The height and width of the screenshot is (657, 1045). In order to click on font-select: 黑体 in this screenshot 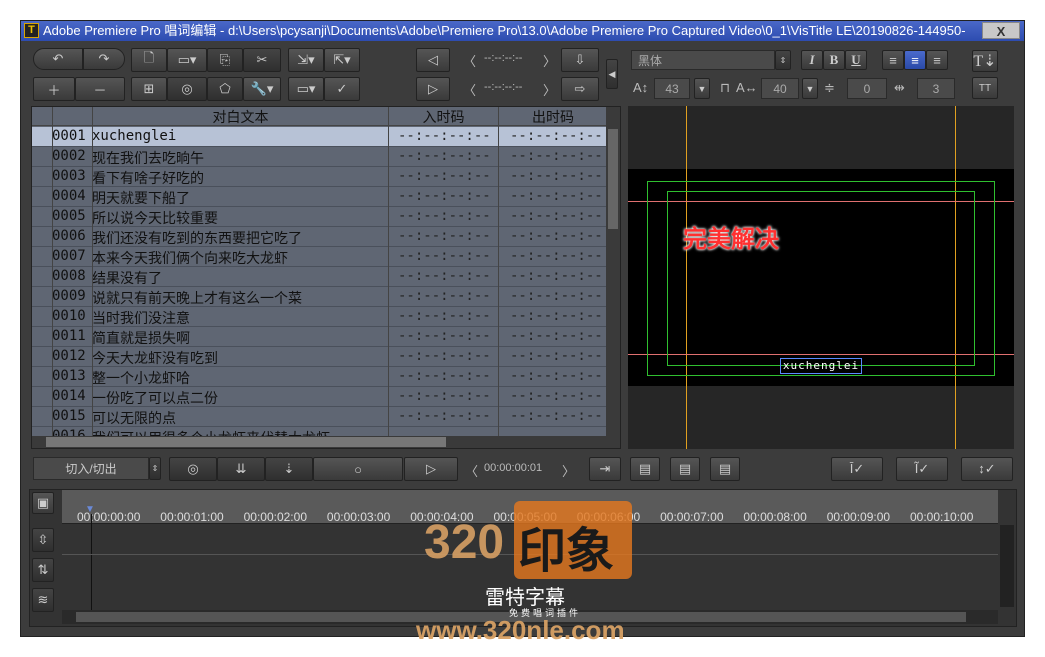, I will do `click(703, 60)`.